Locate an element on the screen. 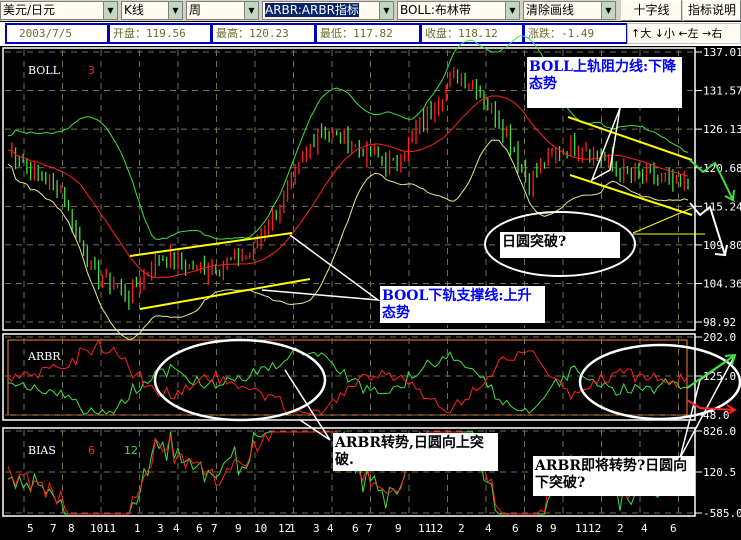 The image size is (741, 540). price-tick-label: 137.01 is located at coordinates (722, 52).